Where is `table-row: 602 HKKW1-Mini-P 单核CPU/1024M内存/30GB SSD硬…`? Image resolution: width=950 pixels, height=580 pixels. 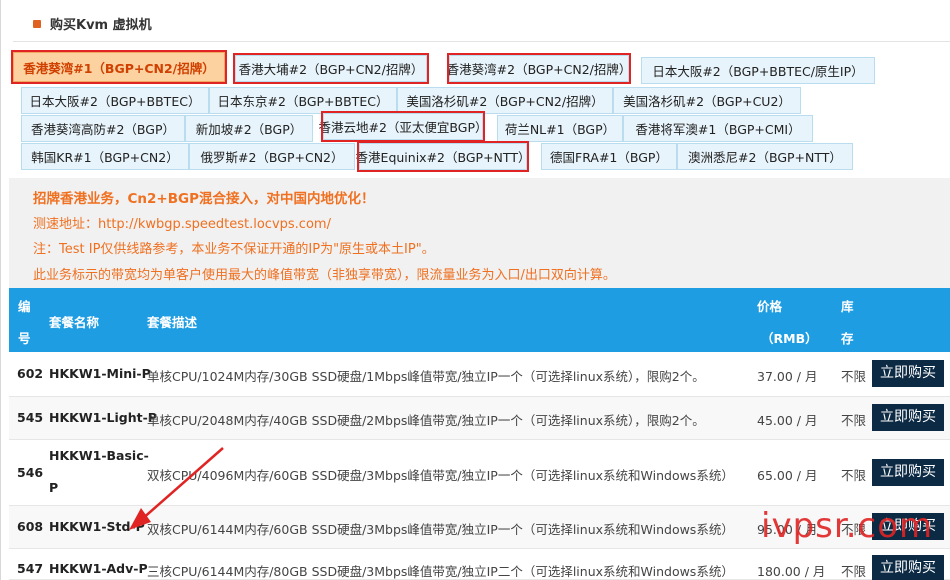 table-row: 602 HKKW1-Mini-P 单核CPU/1024M内存/30GB SSD硬… is located at coordinates (479, 374).